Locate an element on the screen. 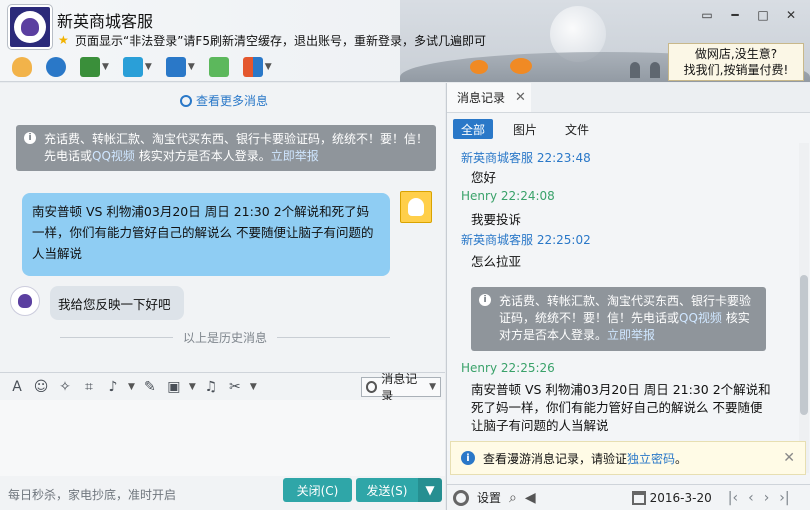 The width and height of the screenshot is (810, 510). minimize-button: ━ is located at coordinates (735, 15).